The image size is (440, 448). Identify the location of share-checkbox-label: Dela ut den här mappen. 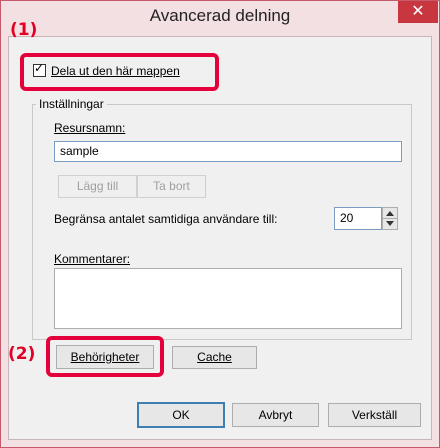
(115, 71).